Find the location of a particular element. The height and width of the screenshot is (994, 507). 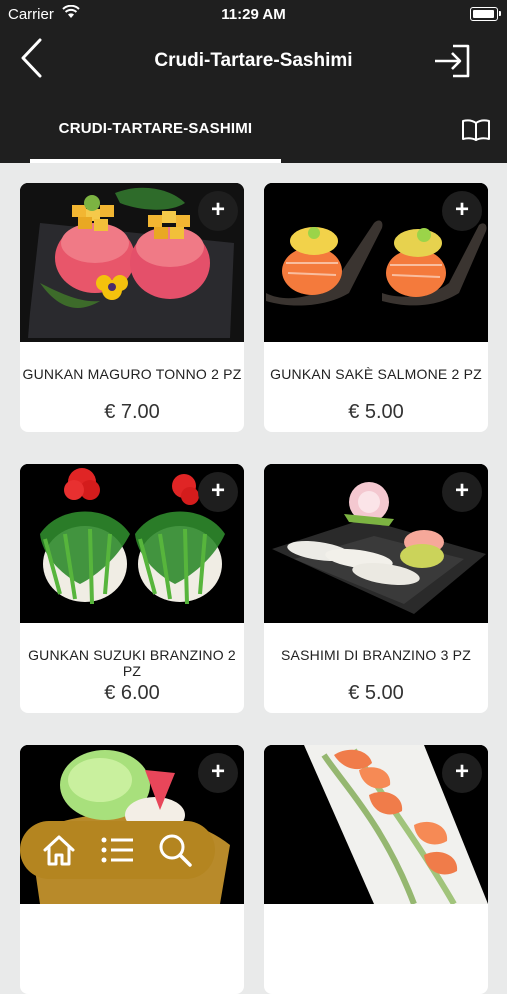

product-card: + SASHIMI DI BRANZINO 3 PZ € 5.00 is located at coordinates (376, 588).